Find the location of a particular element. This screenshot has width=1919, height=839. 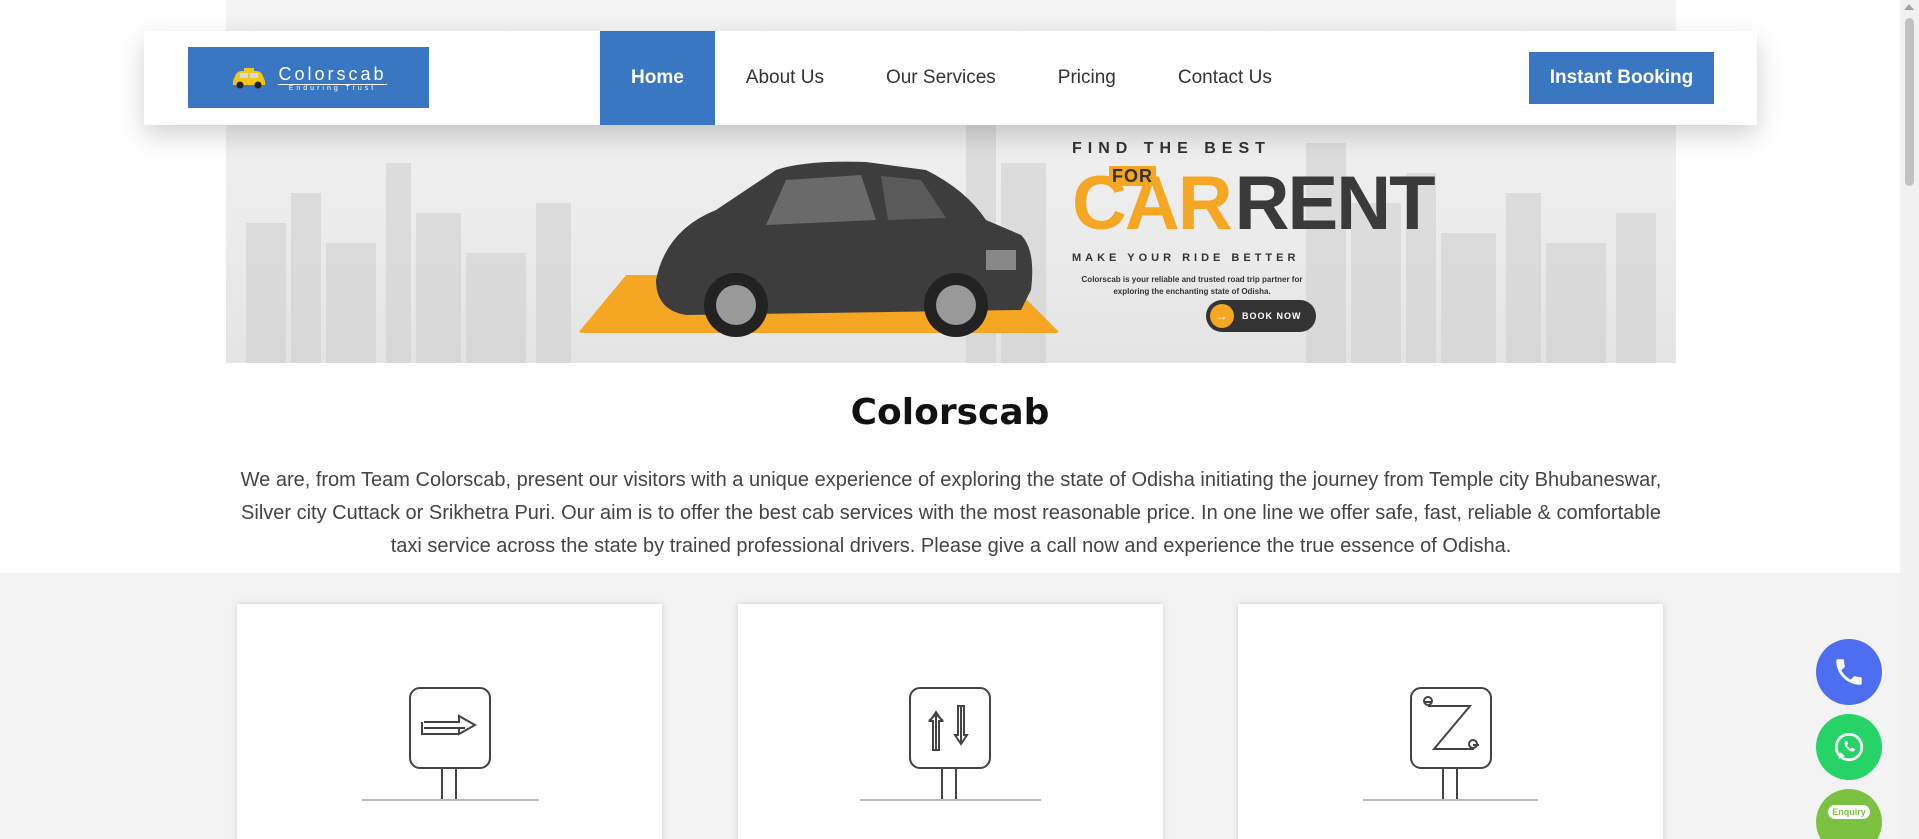

hero-line1: FIND THE BEST is located at coordinates (1171, 148).